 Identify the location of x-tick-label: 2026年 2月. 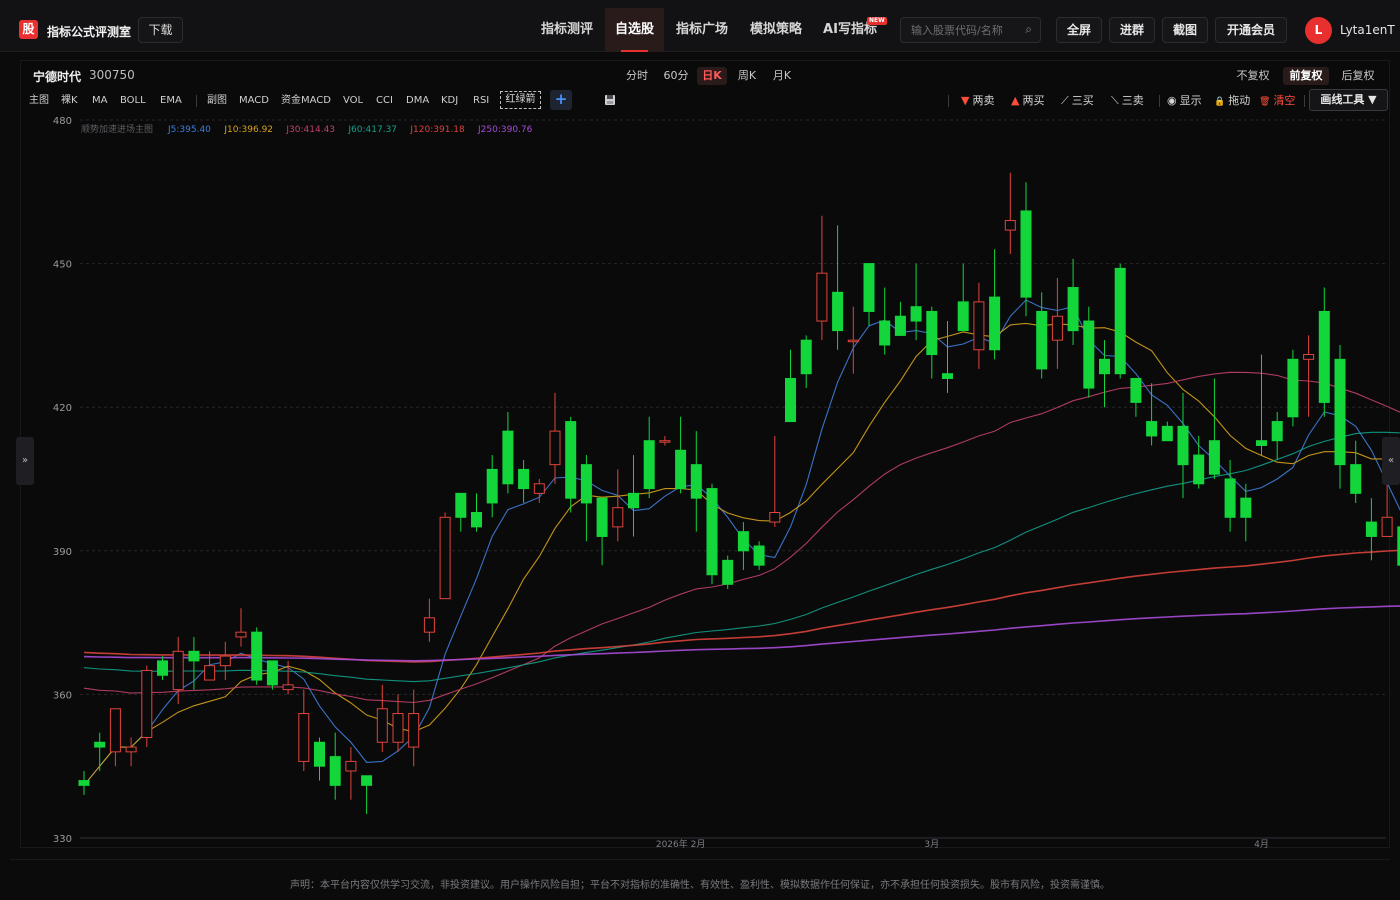
(681, 844).